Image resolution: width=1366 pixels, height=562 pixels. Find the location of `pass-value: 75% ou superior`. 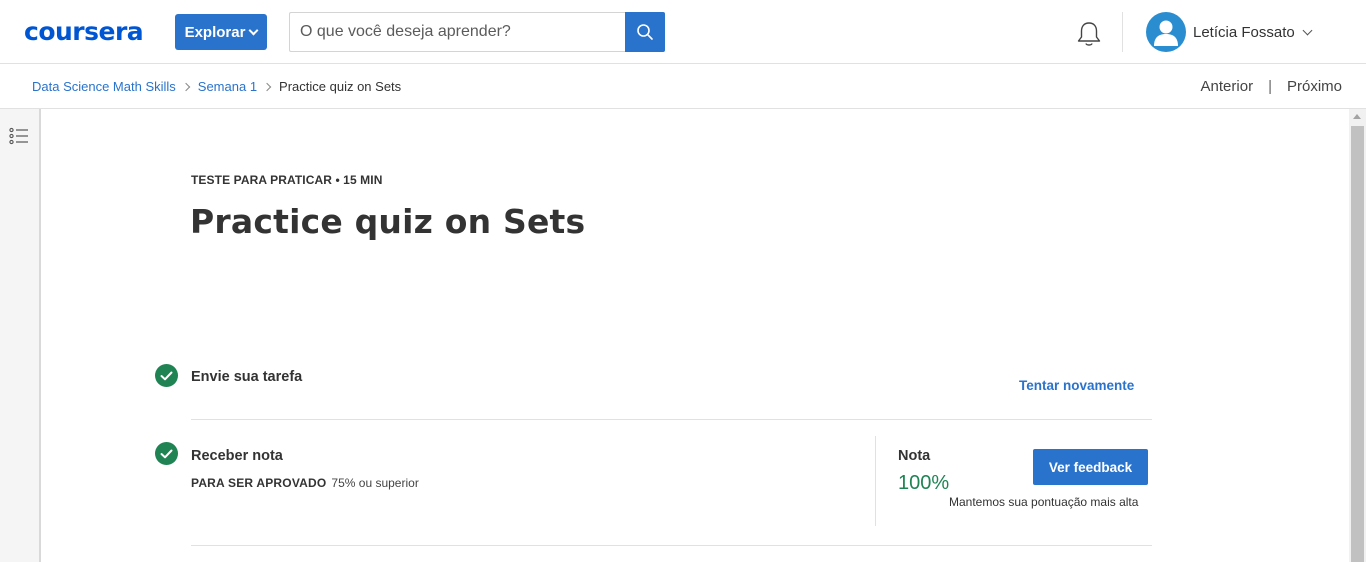

pass-value: 75% ou superior is located at coordinates (375, 483).